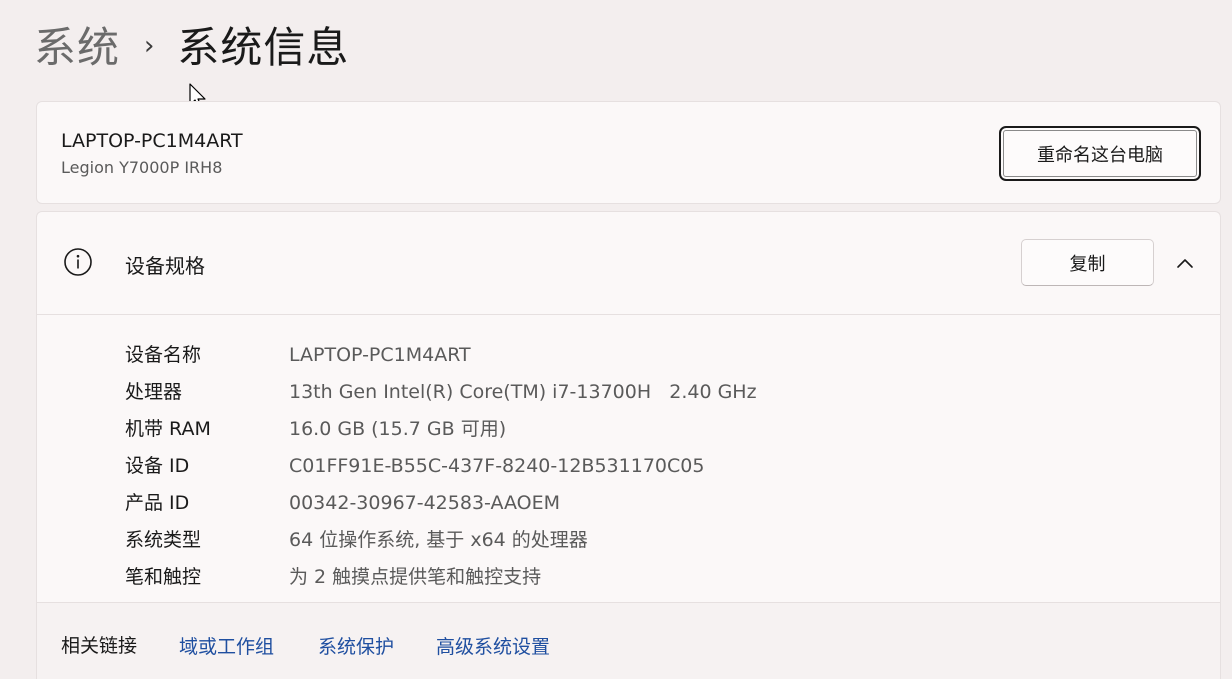 This screenshot has height=679, width=1232. Describe the element at coordinates (1185, 264) in the screenshot. I see `chevron-up-icon` at that location.